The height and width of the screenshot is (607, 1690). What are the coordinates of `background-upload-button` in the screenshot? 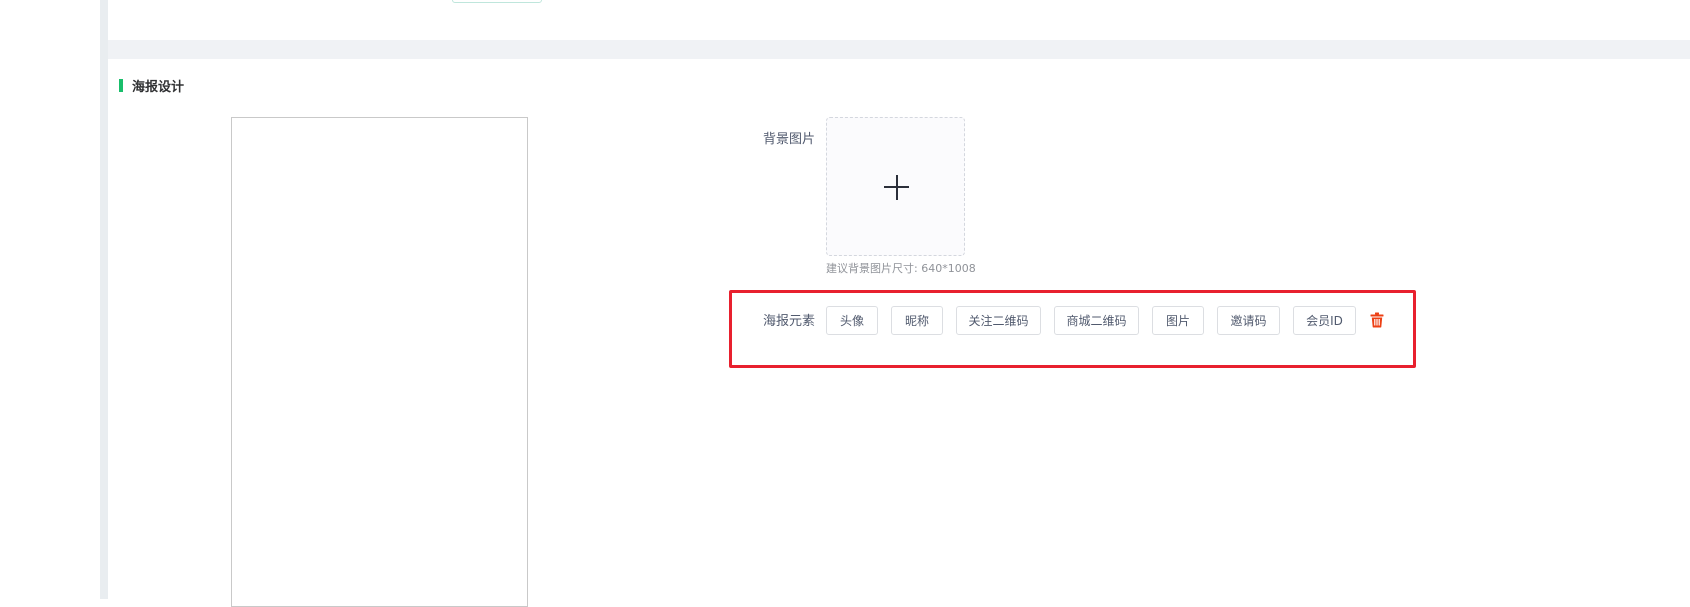 It's located at (895, 186).